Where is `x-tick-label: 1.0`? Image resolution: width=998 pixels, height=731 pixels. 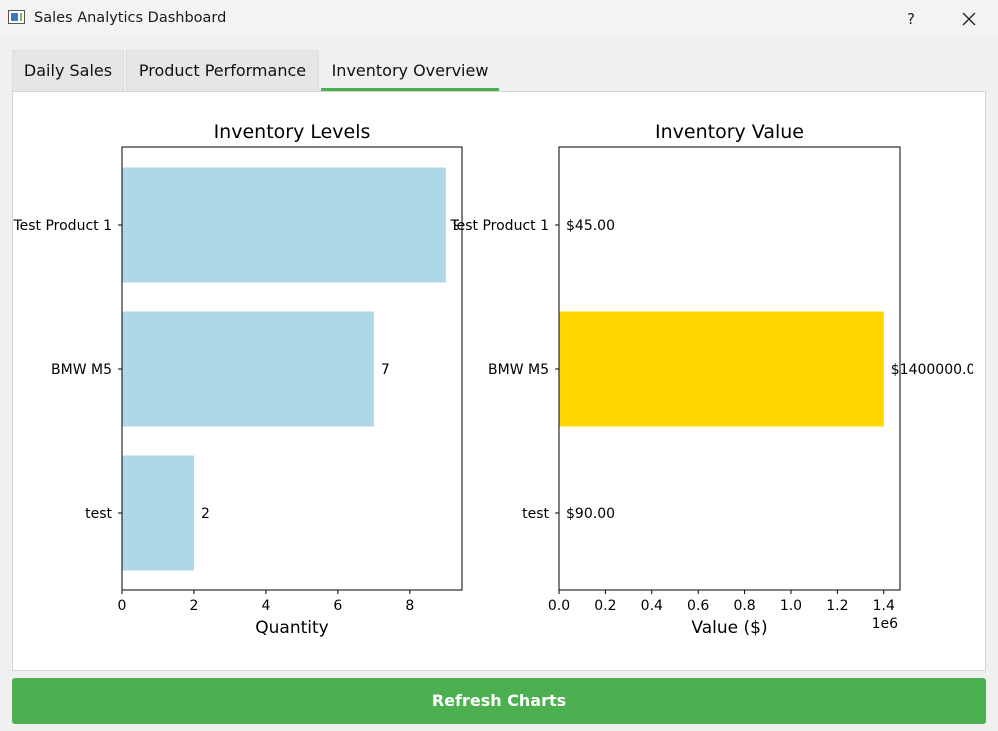
x-tick-label: 1.0 is located at coordinates (791, 606).